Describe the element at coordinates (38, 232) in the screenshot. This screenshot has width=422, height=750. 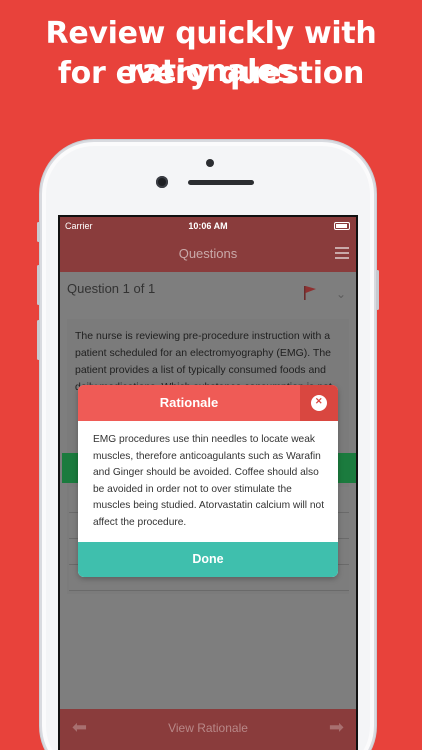
I see `mute-switch` at that location.